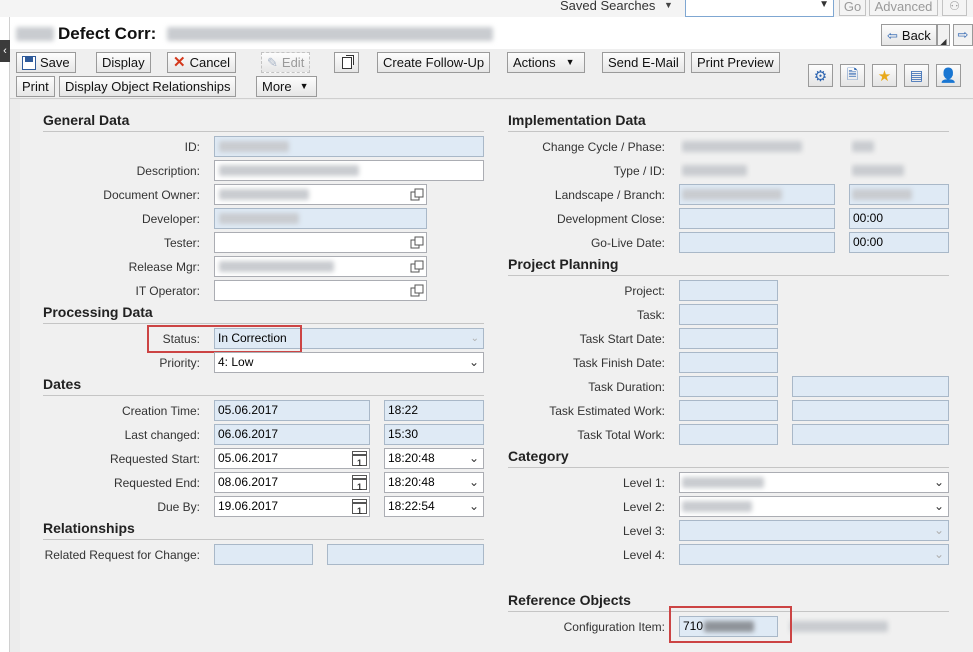  Describe the element at coordinates (899, 146) in the screenshot. I see `phase-field` at that location.